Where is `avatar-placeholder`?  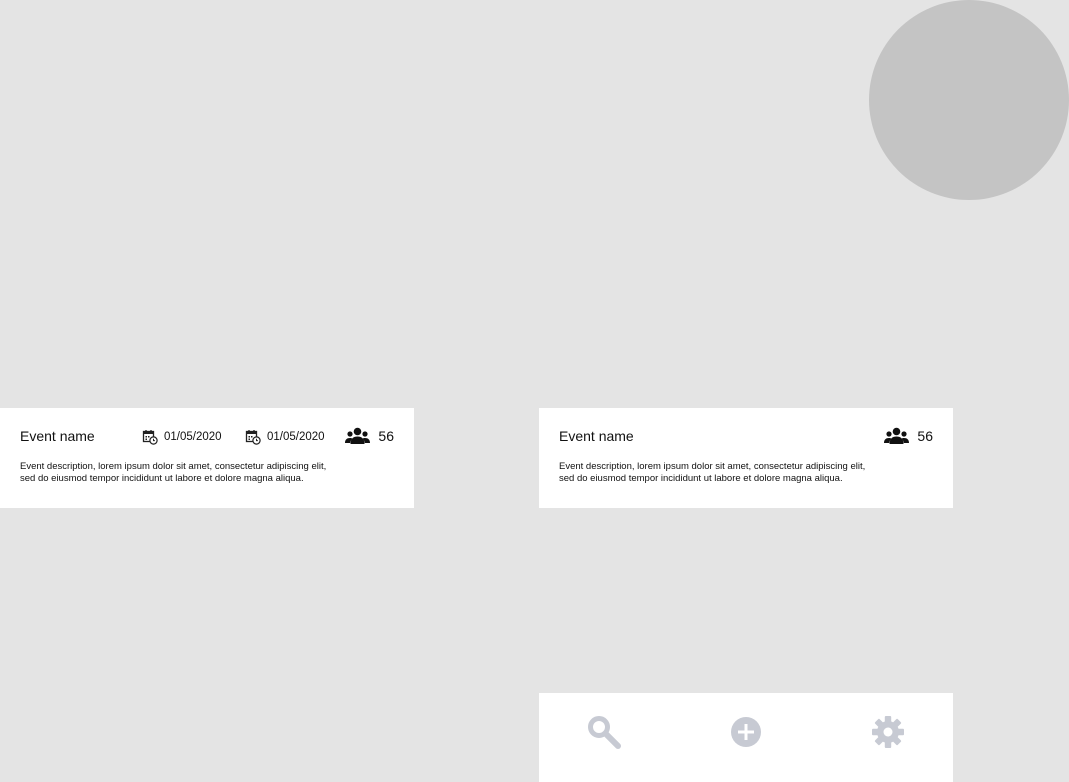 avatar-placeholder is located at coordinates (969, 100).